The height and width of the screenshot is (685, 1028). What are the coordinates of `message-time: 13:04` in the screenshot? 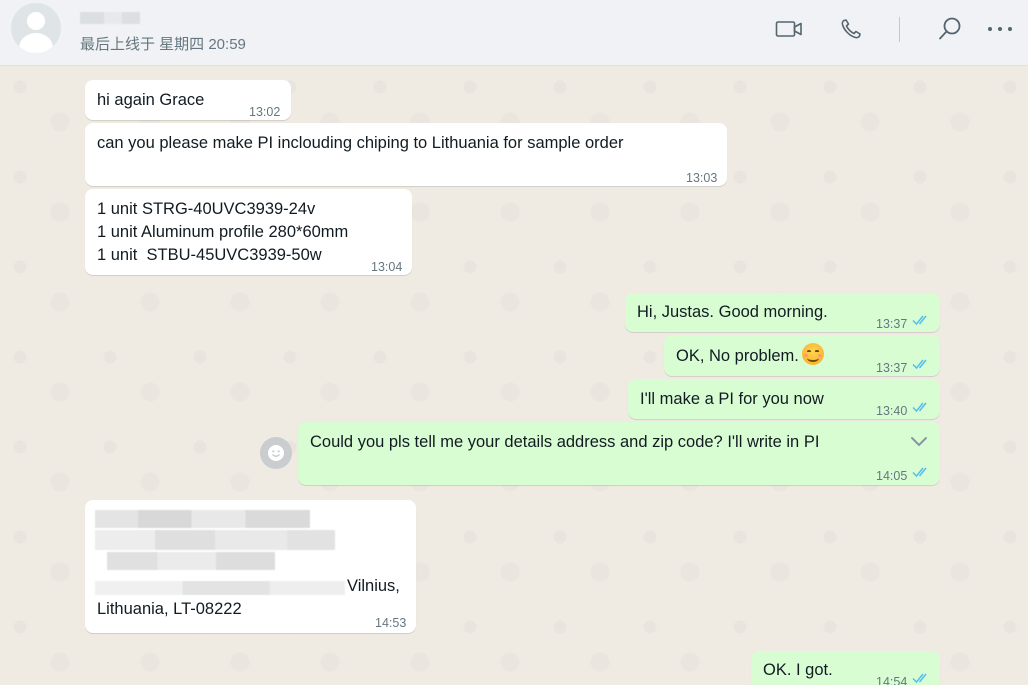 It's located at (387, 267).